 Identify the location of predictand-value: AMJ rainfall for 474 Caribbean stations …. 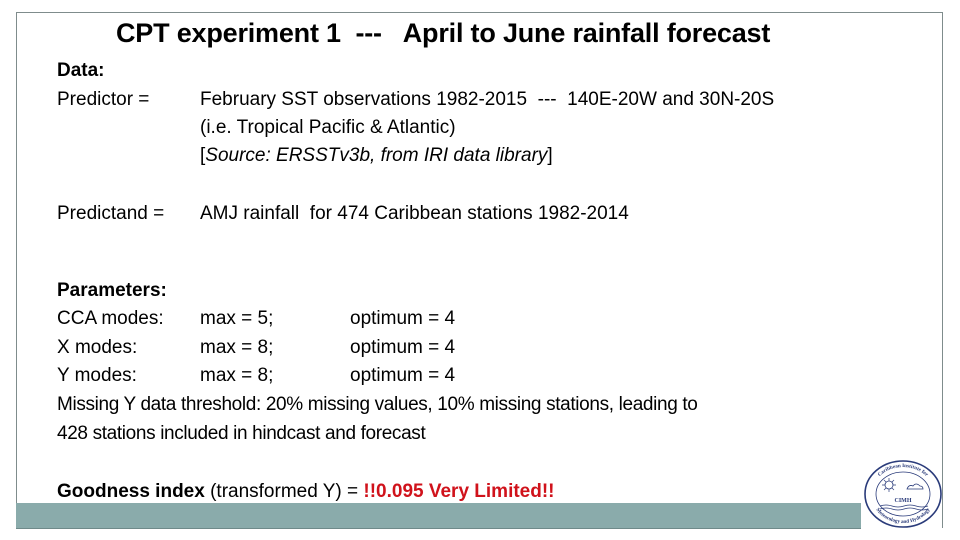
(414, 213).